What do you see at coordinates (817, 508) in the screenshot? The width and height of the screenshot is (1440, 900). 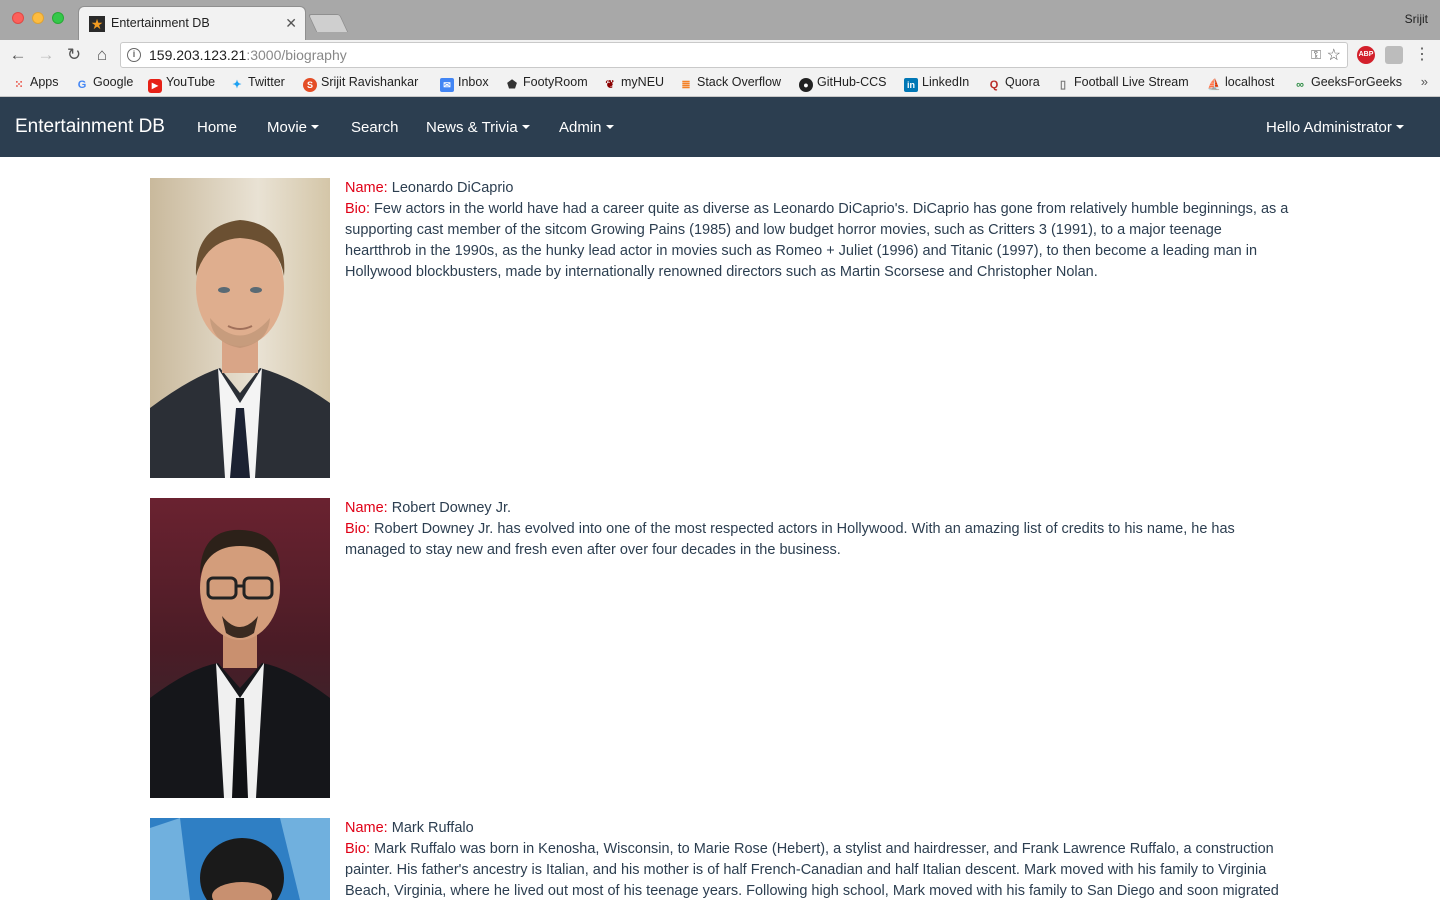 I see `actor-name-row: Name: Robert Downey Jr.` at bounding box center [817, 508].